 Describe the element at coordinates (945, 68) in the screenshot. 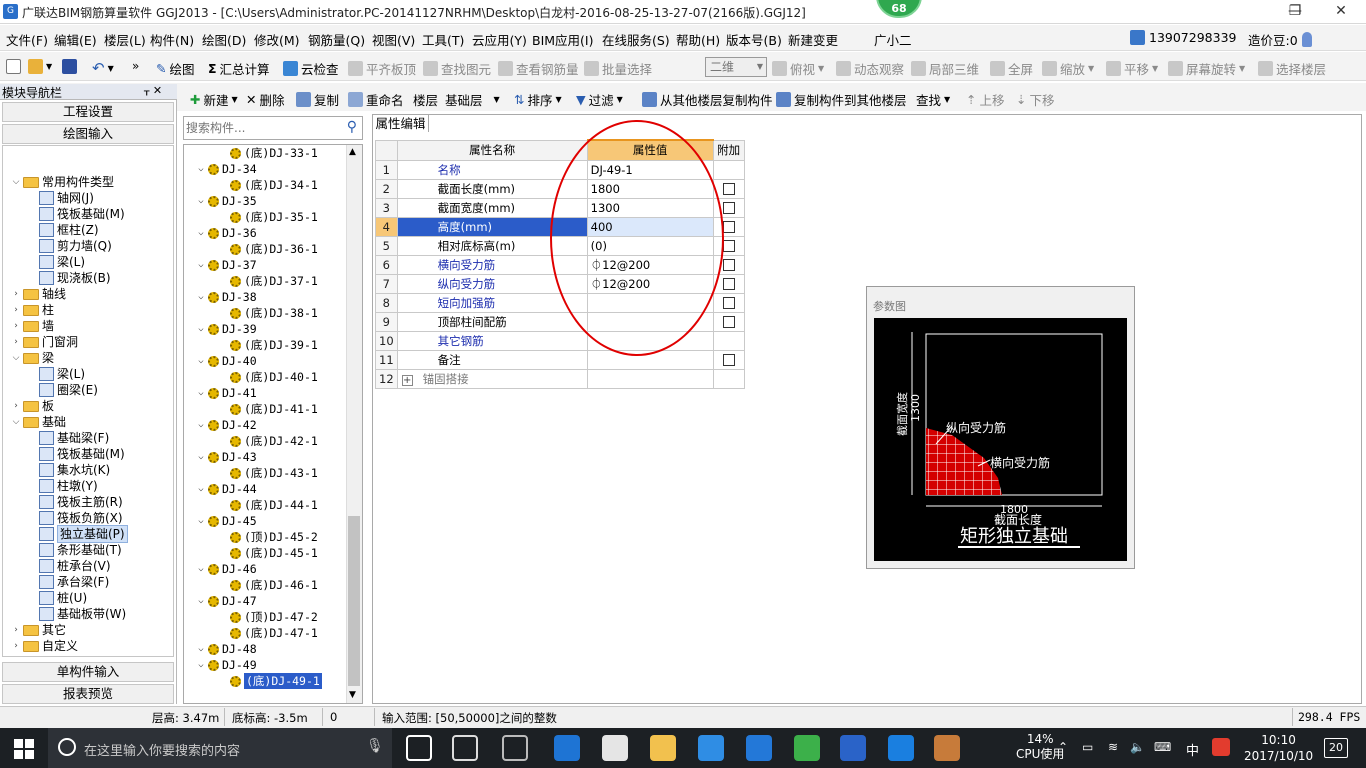

I see `local-3d-button: 局部三维` at that location.